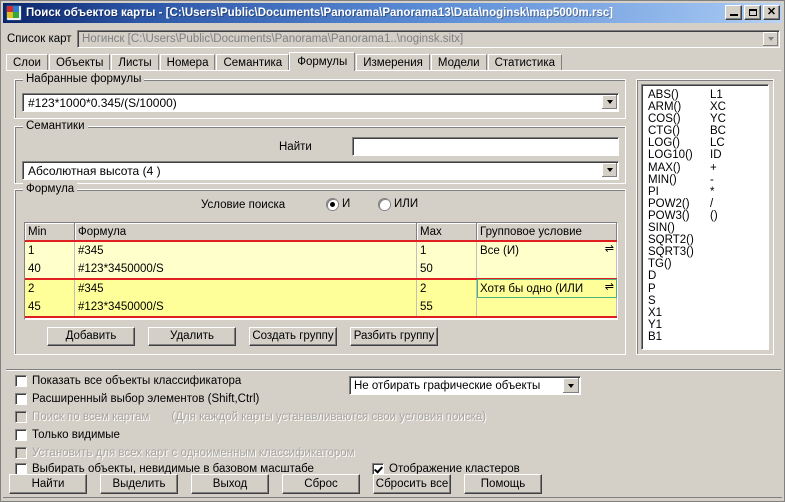 The height and width of the screenshot is (502, 785). Describe the element at coordinates (525, 62) in the screenshot. I see `tab-8: Статистика` at that location.